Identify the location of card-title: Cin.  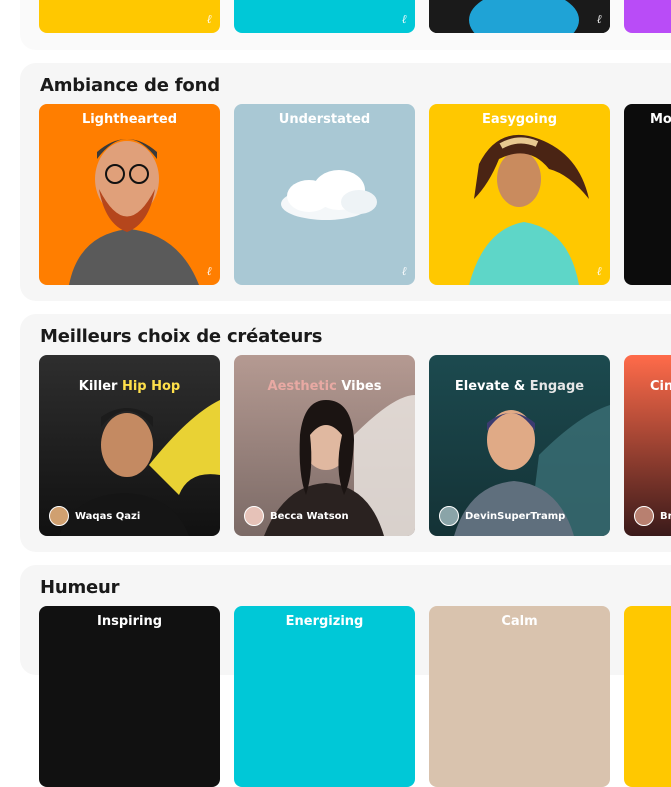
(660, 386).